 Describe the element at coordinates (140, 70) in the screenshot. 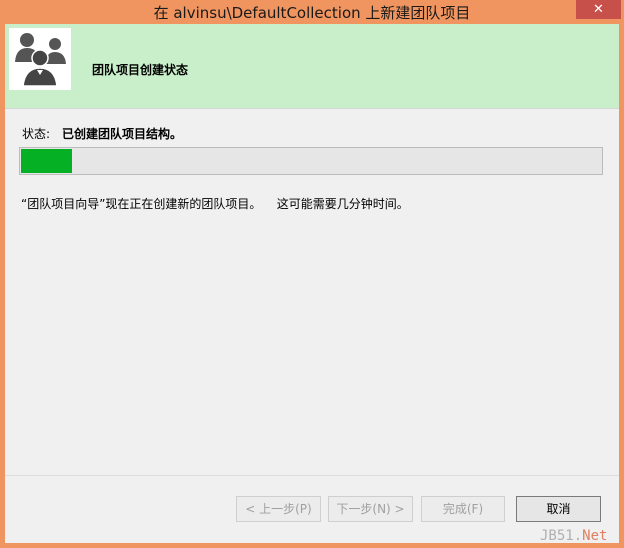

I see `header-title: 团队项目创建状态` at that location.